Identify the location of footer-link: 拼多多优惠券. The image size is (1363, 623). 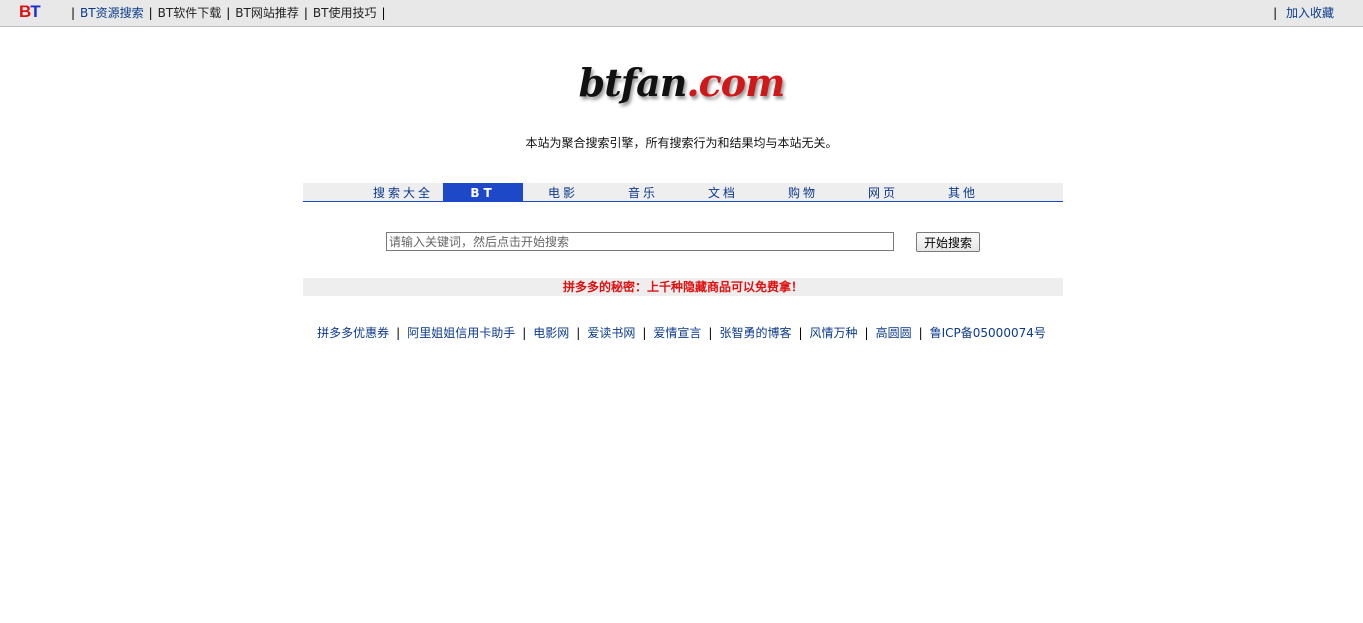
(353, 333).